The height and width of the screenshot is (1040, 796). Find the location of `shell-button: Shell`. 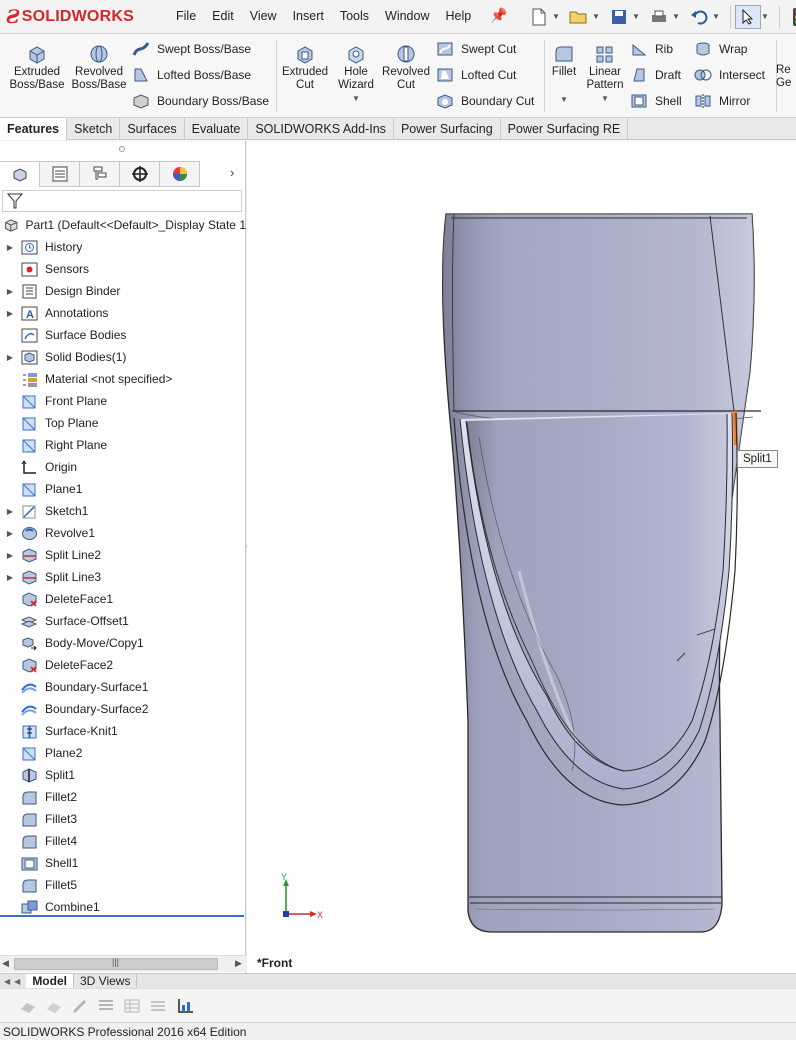

shell-button: Shell is located at coordinates (656, 101).